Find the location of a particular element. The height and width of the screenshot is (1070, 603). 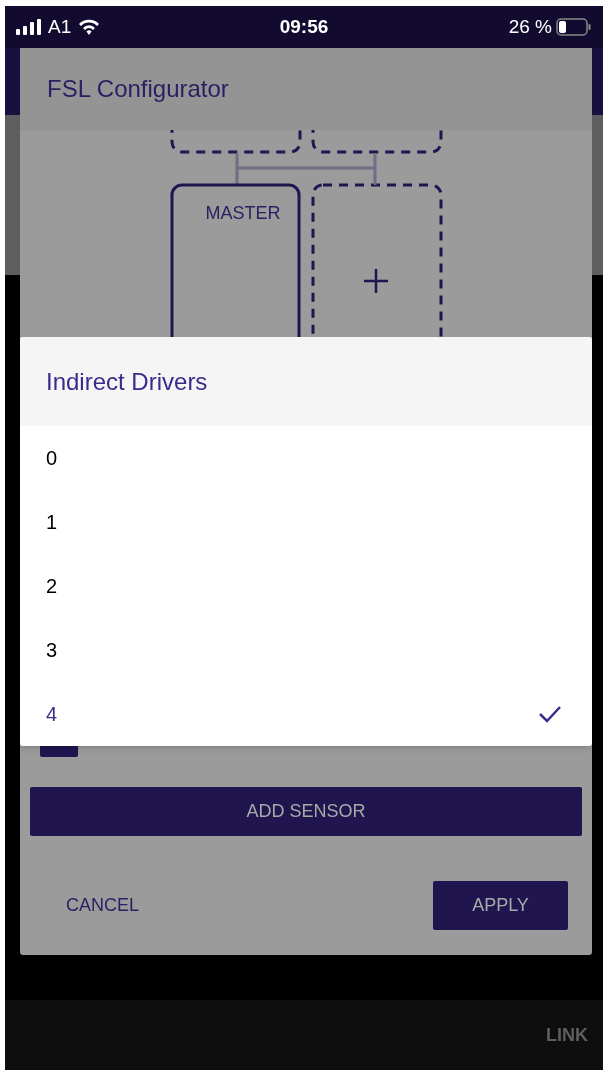

picker-option: 1 is located at coordinates (306, 522).